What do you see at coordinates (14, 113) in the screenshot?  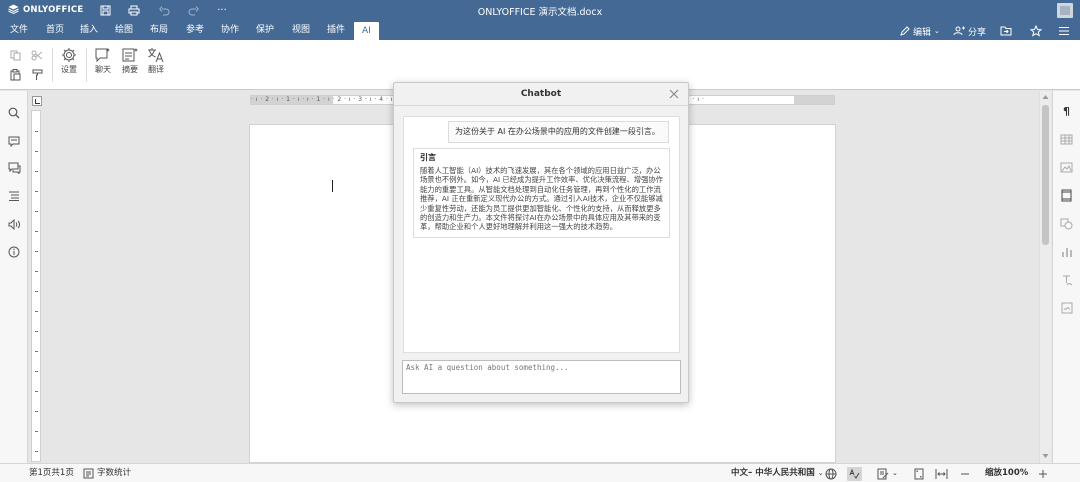 I see `search-button` at bounding box center [14, 113].